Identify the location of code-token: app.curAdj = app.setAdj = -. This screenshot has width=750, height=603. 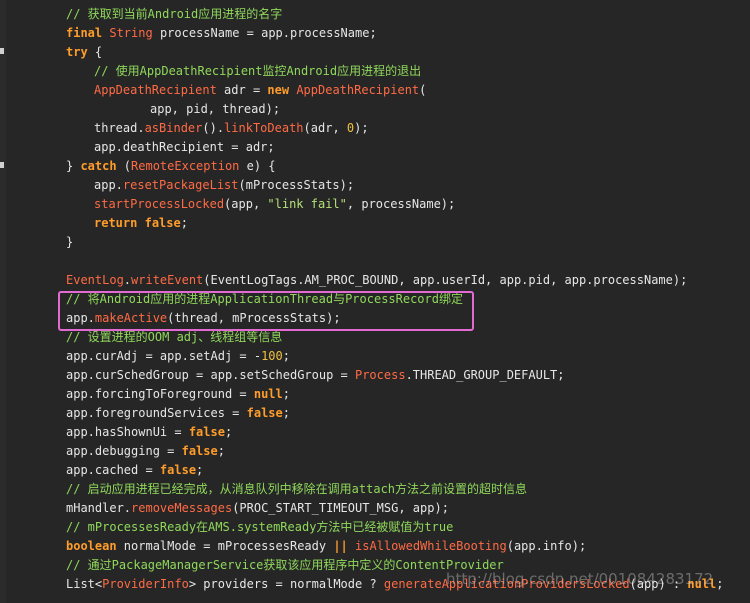
(164, 356).